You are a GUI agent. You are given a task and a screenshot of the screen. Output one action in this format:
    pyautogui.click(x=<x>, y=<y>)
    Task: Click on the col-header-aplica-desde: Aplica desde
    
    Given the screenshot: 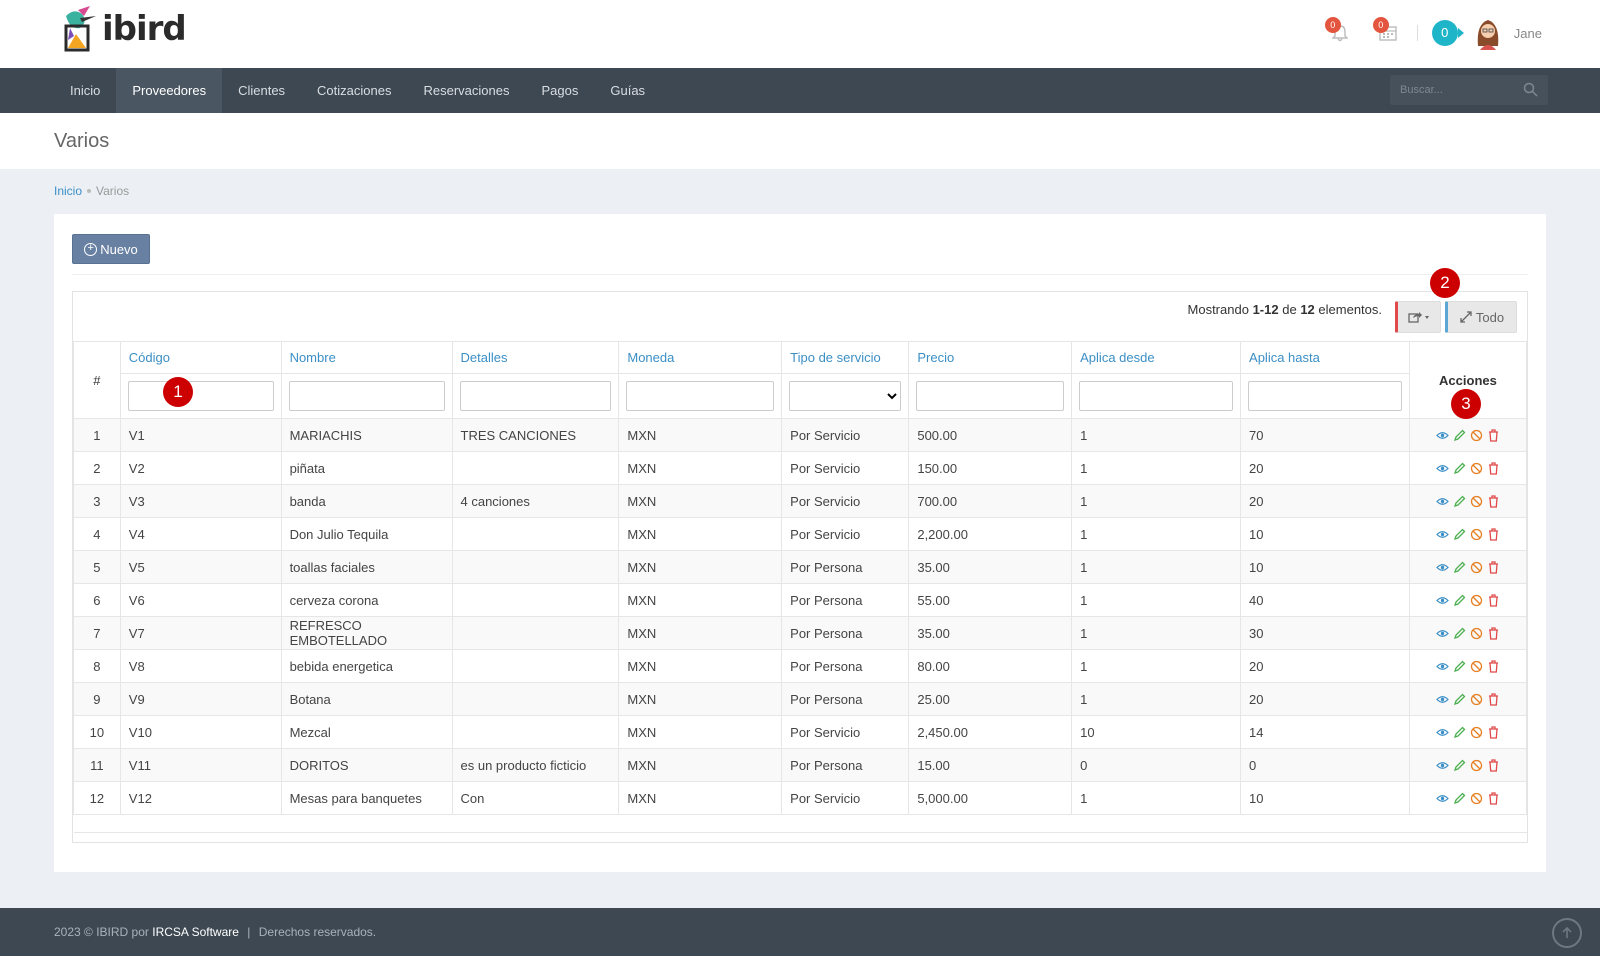 What is the action you would take?
    pyautogui.click(x=1156, y=357)
    